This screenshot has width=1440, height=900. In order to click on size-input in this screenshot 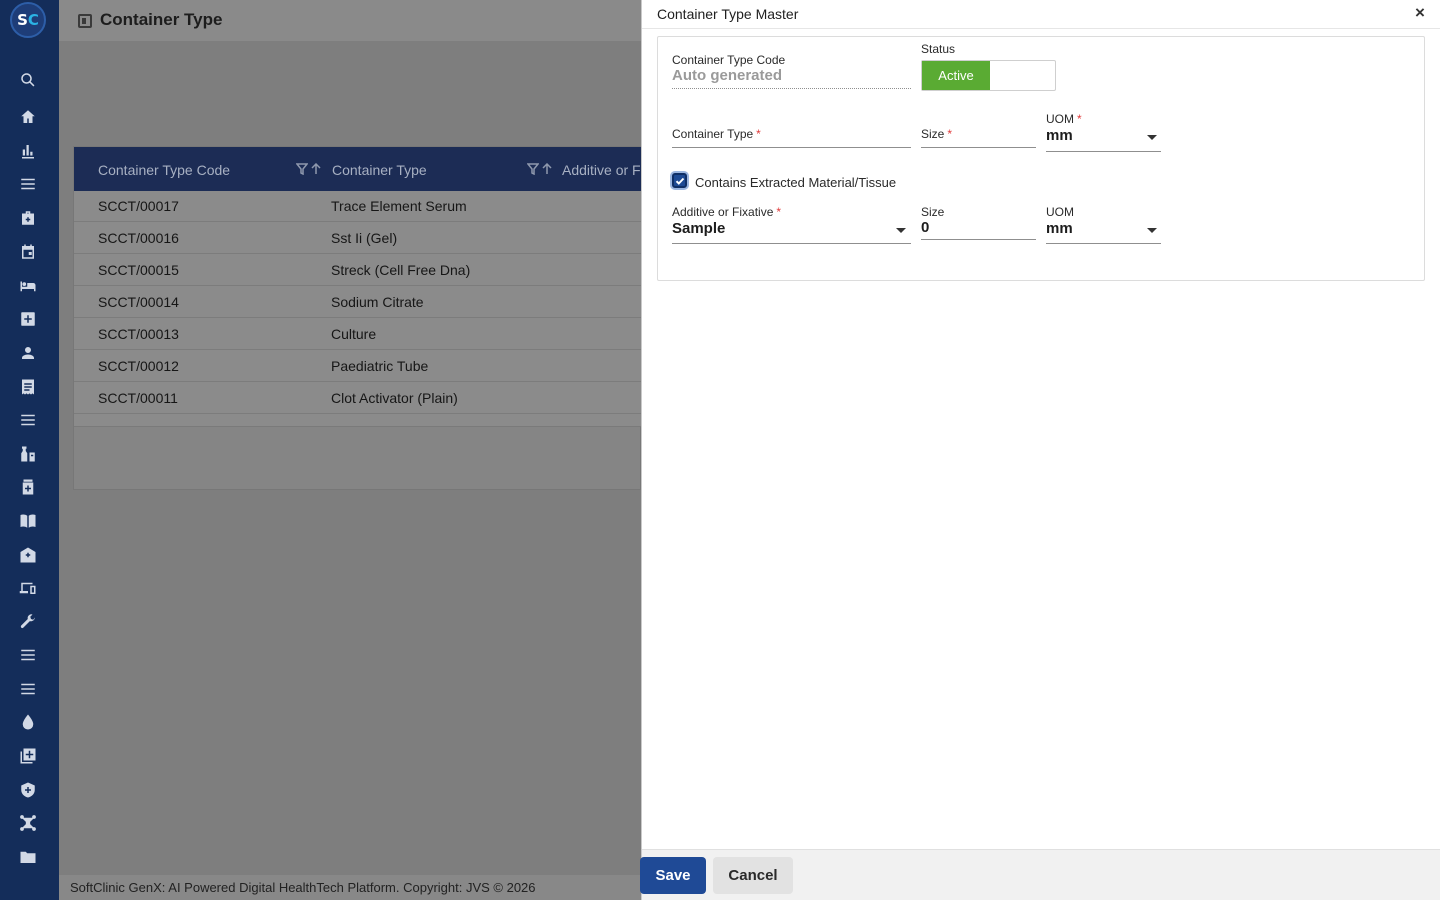, I will do `click(978, 134)`.